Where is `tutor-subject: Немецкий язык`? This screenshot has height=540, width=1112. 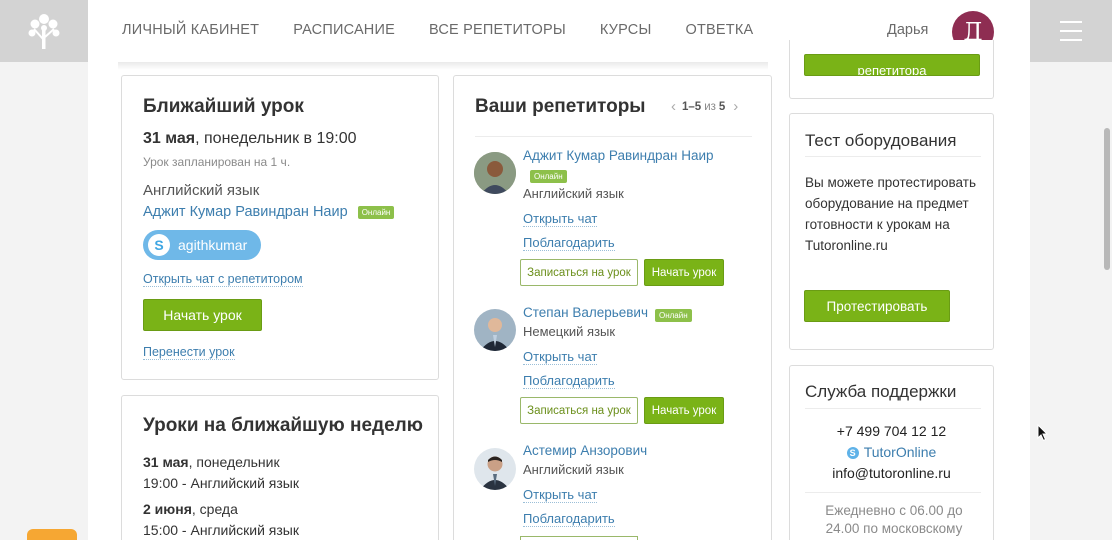
tutor-subject: Немецкий язык is located at coordinates (569, 331).